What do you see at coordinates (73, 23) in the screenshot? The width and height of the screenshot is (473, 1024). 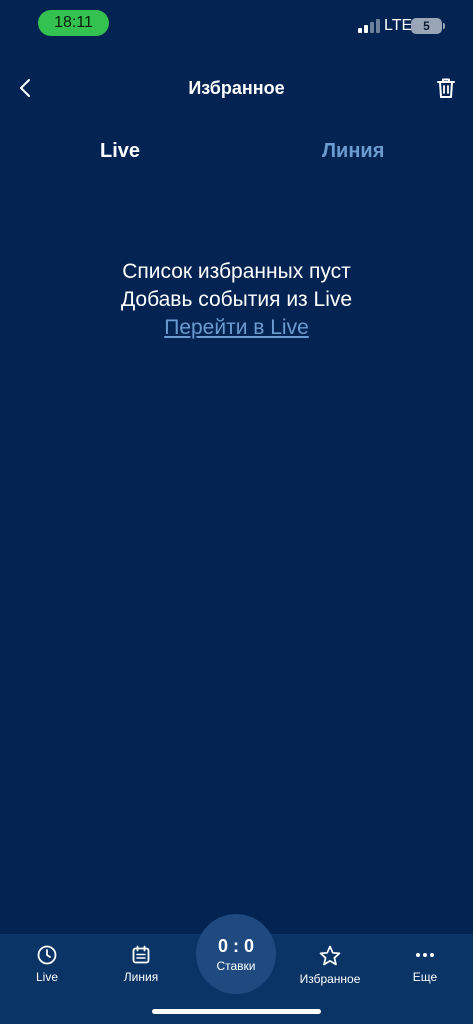 I see `status-time: 18:11` at bounding box center [73, 23].